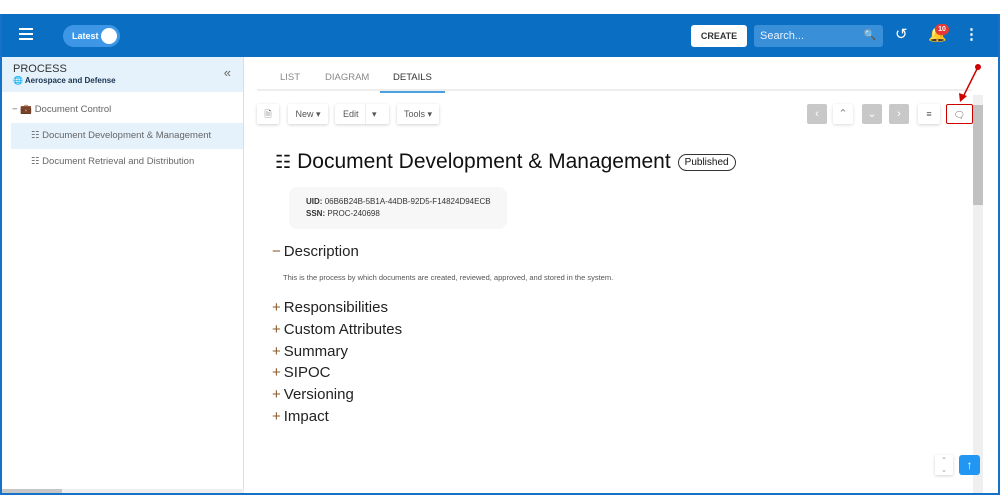 Image resolution: width=1000 pixels, height=495 pixels. Describe the element at coordinates (123, 491) in the screenshot. I see `sidebar-scrollbar` at that location.